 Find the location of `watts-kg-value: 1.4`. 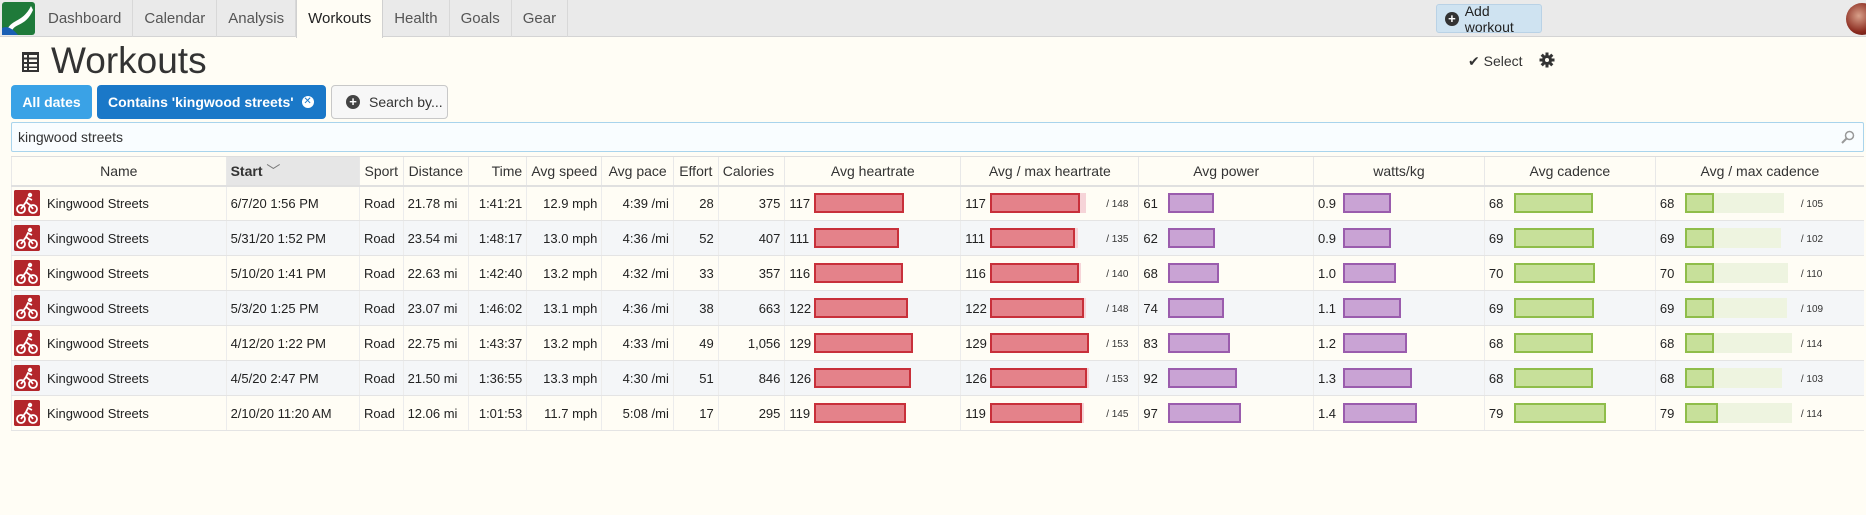

watts-kg-value: 1.4 is located at coordinates (1327, 413).